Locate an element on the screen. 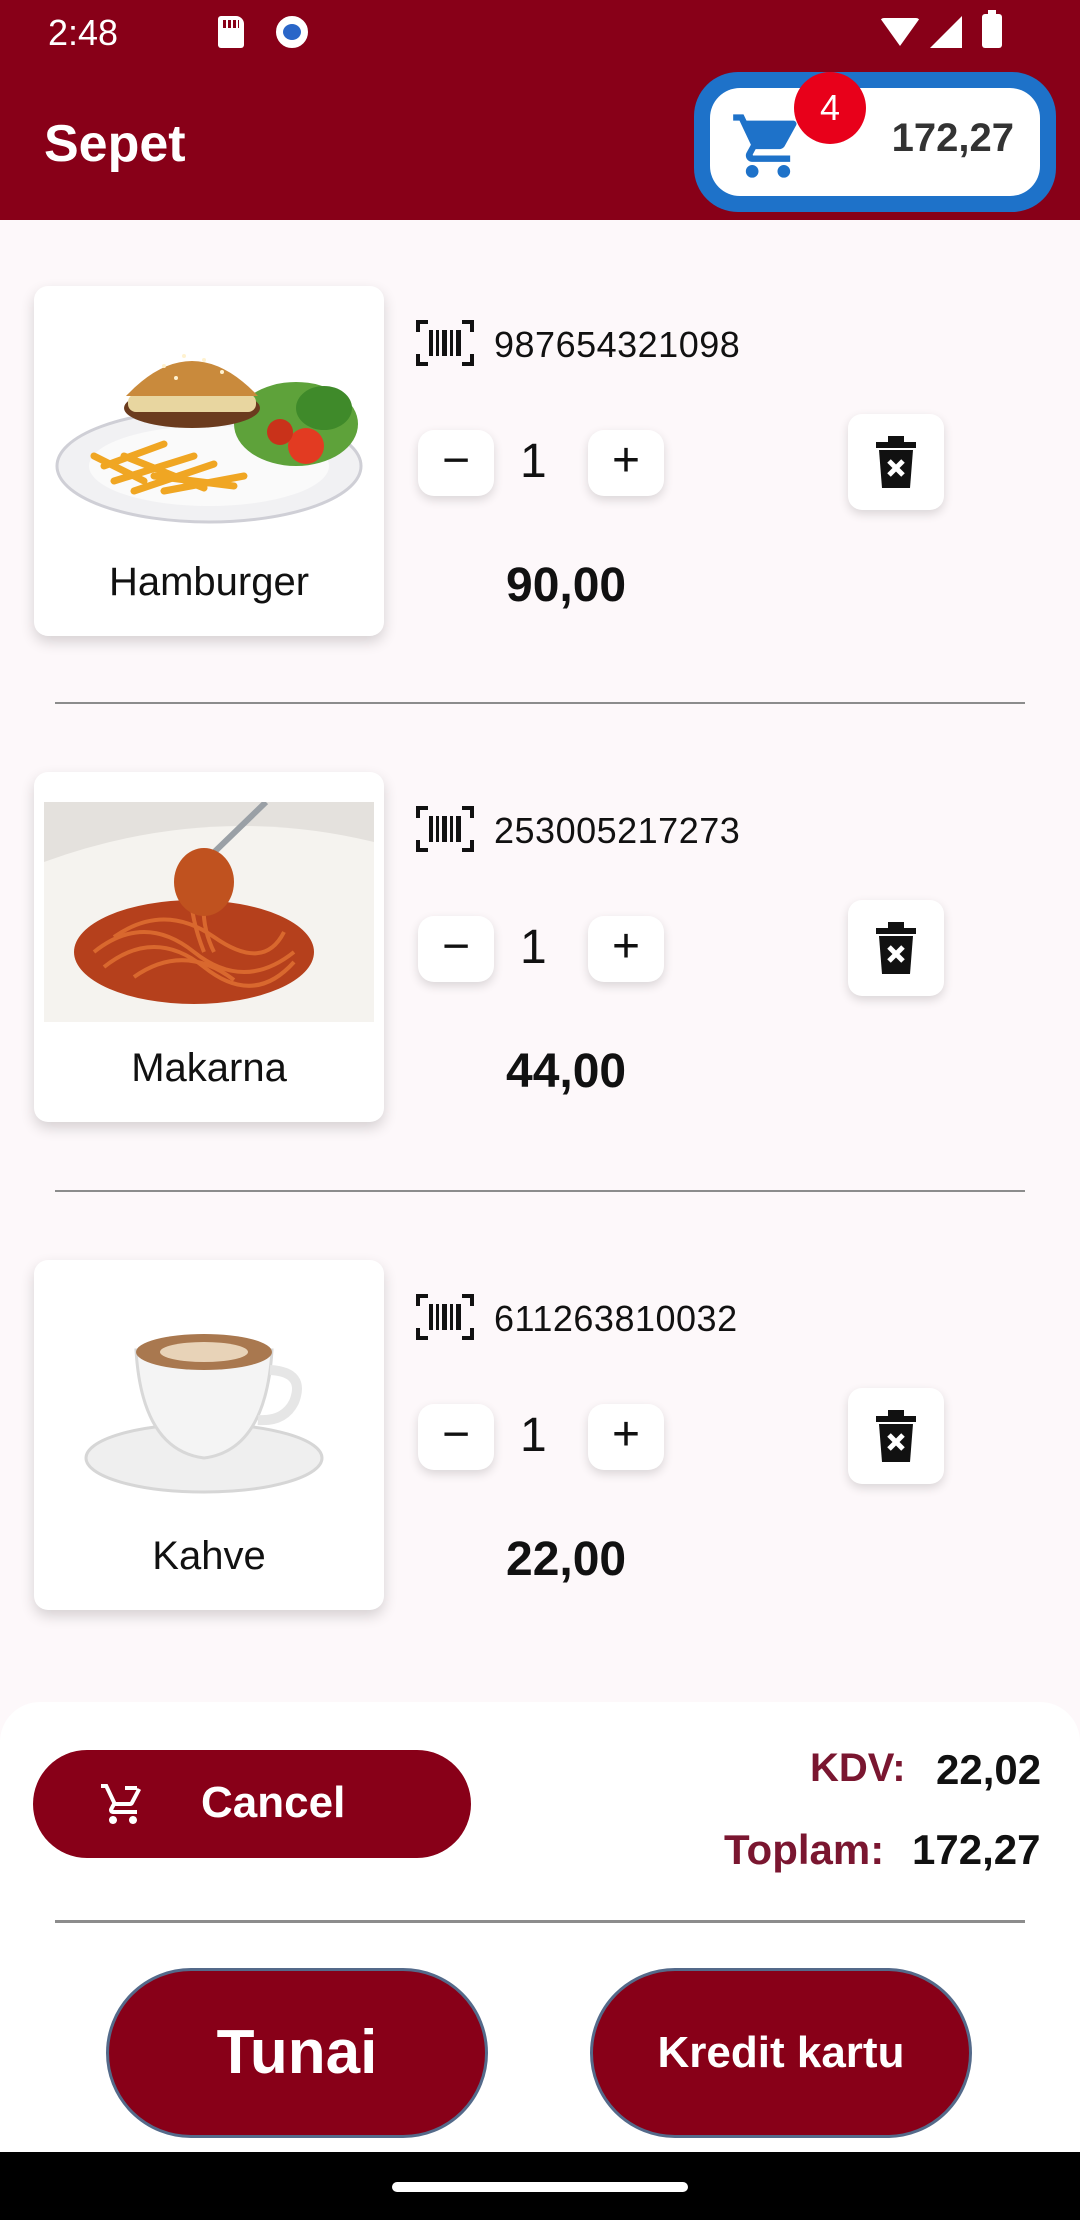 Image resolution: width=1080 pixels, height=2220 pixels. item-price: 90,00 is located at coordinates (566, 585).